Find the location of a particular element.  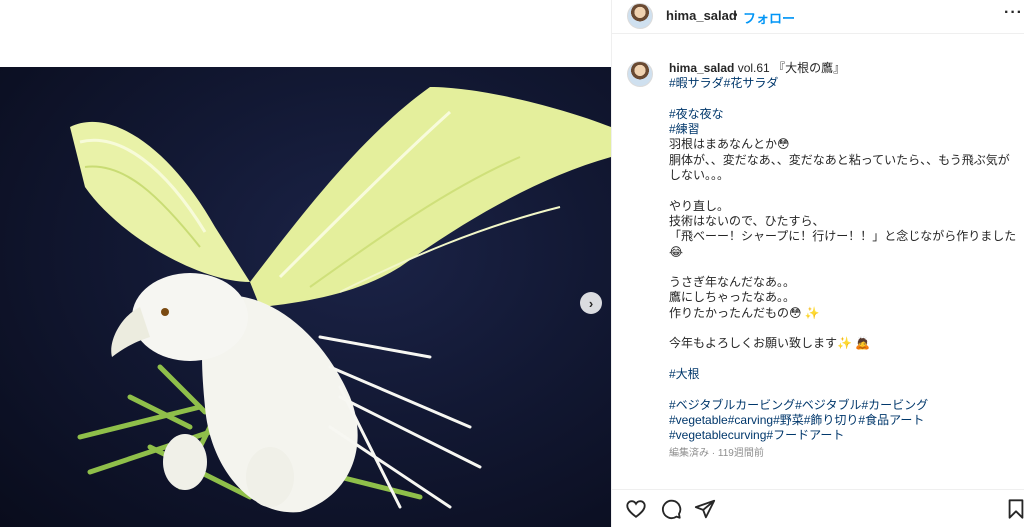

action-bar is located at coordinates (818, 508).